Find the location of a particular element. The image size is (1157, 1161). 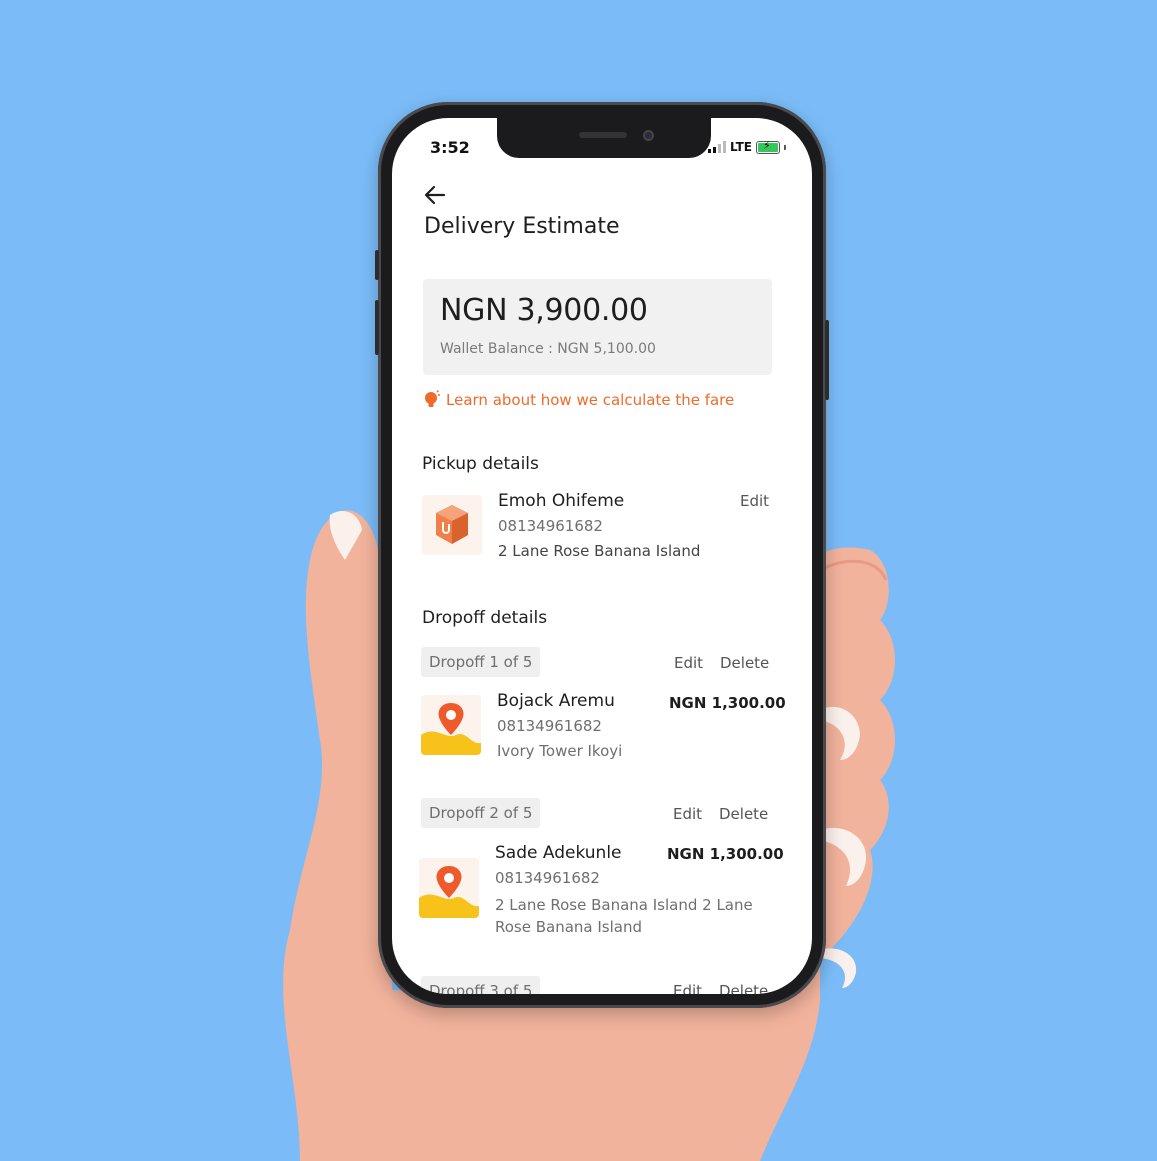

dropoff-badge: Dropoff 2 of 5 is located at coordinates (481, 813).